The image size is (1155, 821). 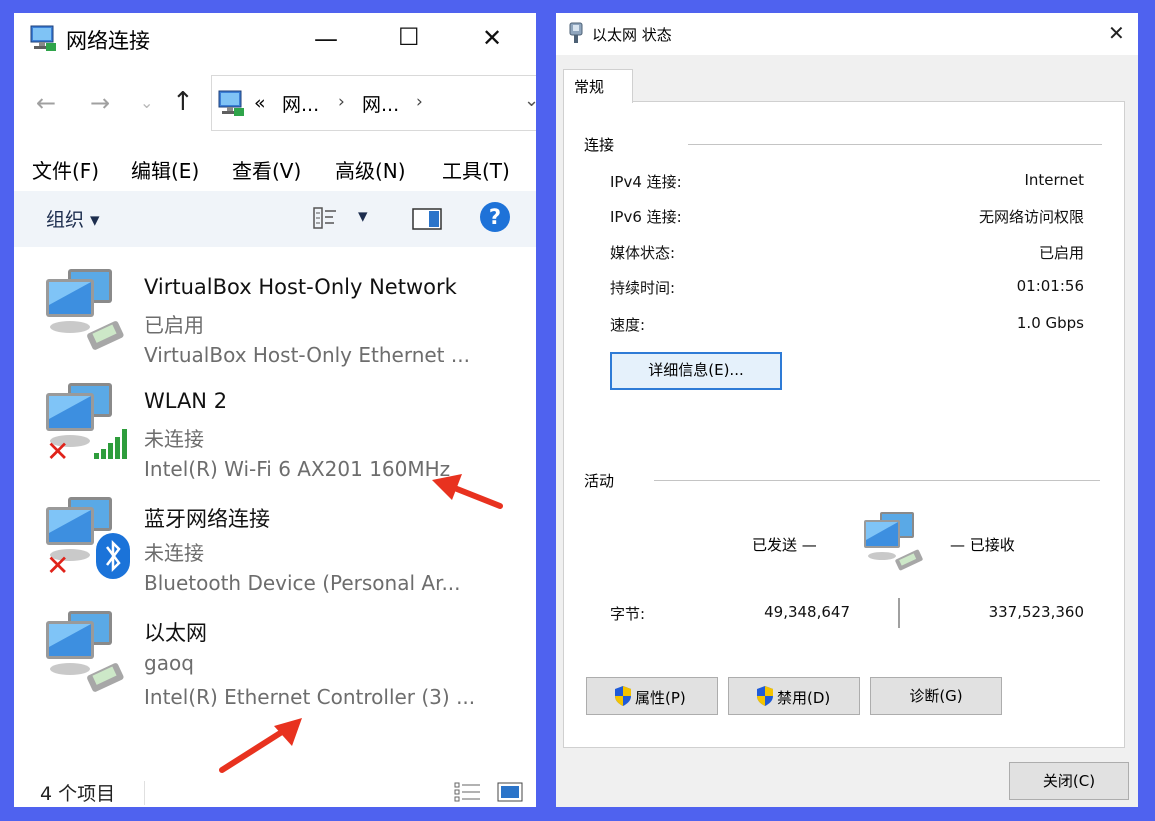 What do you see at coordinates (1069, 781) in the screenshot?
I see `close-dialog-button: 关闭(C)` at bounding box center [1069, 781].